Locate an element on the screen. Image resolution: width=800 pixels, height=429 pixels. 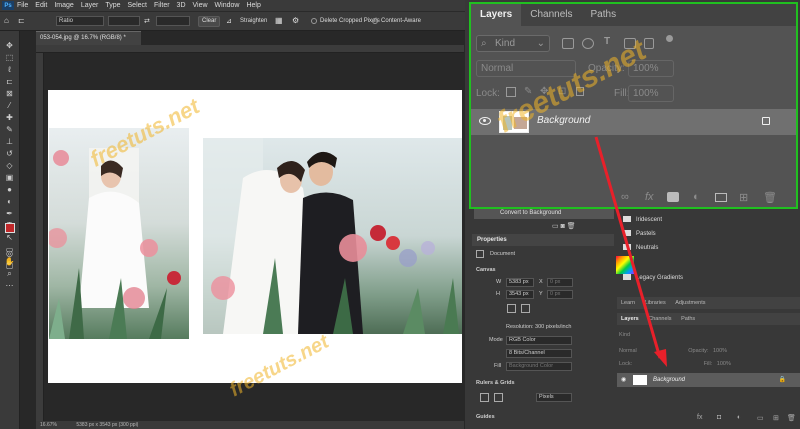
foreground-color-swatch is located at coordinates (10, 228).